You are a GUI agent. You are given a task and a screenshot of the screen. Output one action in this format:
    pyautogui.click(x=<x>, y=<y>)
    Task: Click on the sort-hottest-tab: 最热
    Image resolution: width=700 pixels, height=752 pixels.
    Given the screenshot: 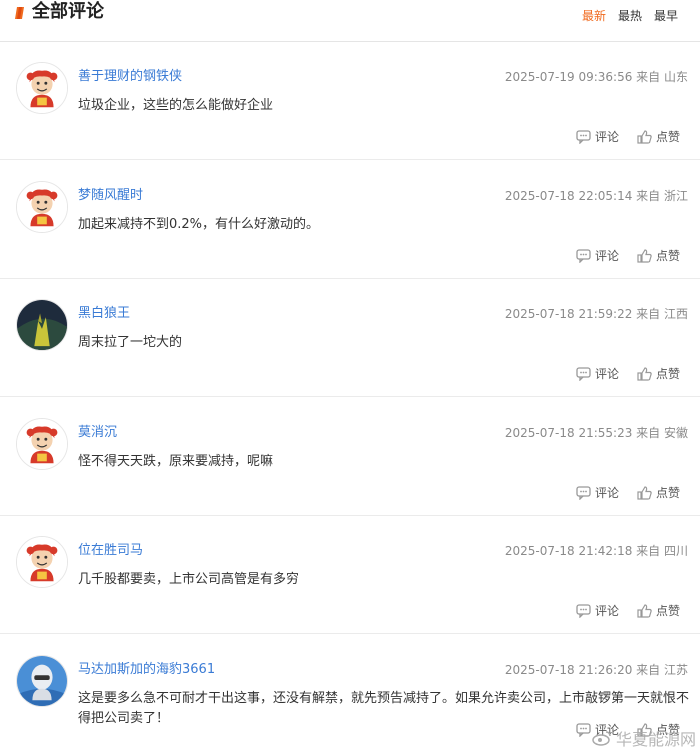 What is the action you would take?
    pyautogui.click(x=630, y=16)
    